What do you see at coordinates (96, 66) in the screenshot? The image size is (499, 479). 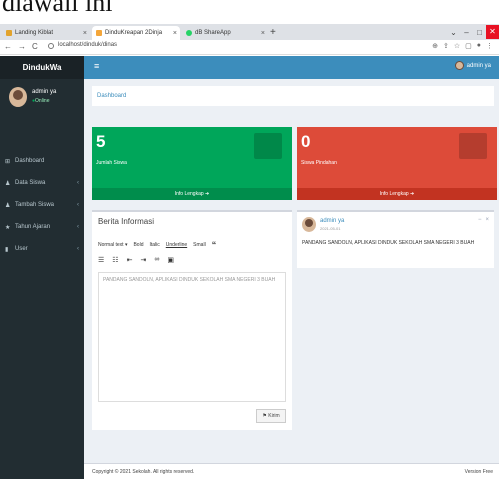 I see `hamburger-icon: ≡` at bounding box center [96, 66].